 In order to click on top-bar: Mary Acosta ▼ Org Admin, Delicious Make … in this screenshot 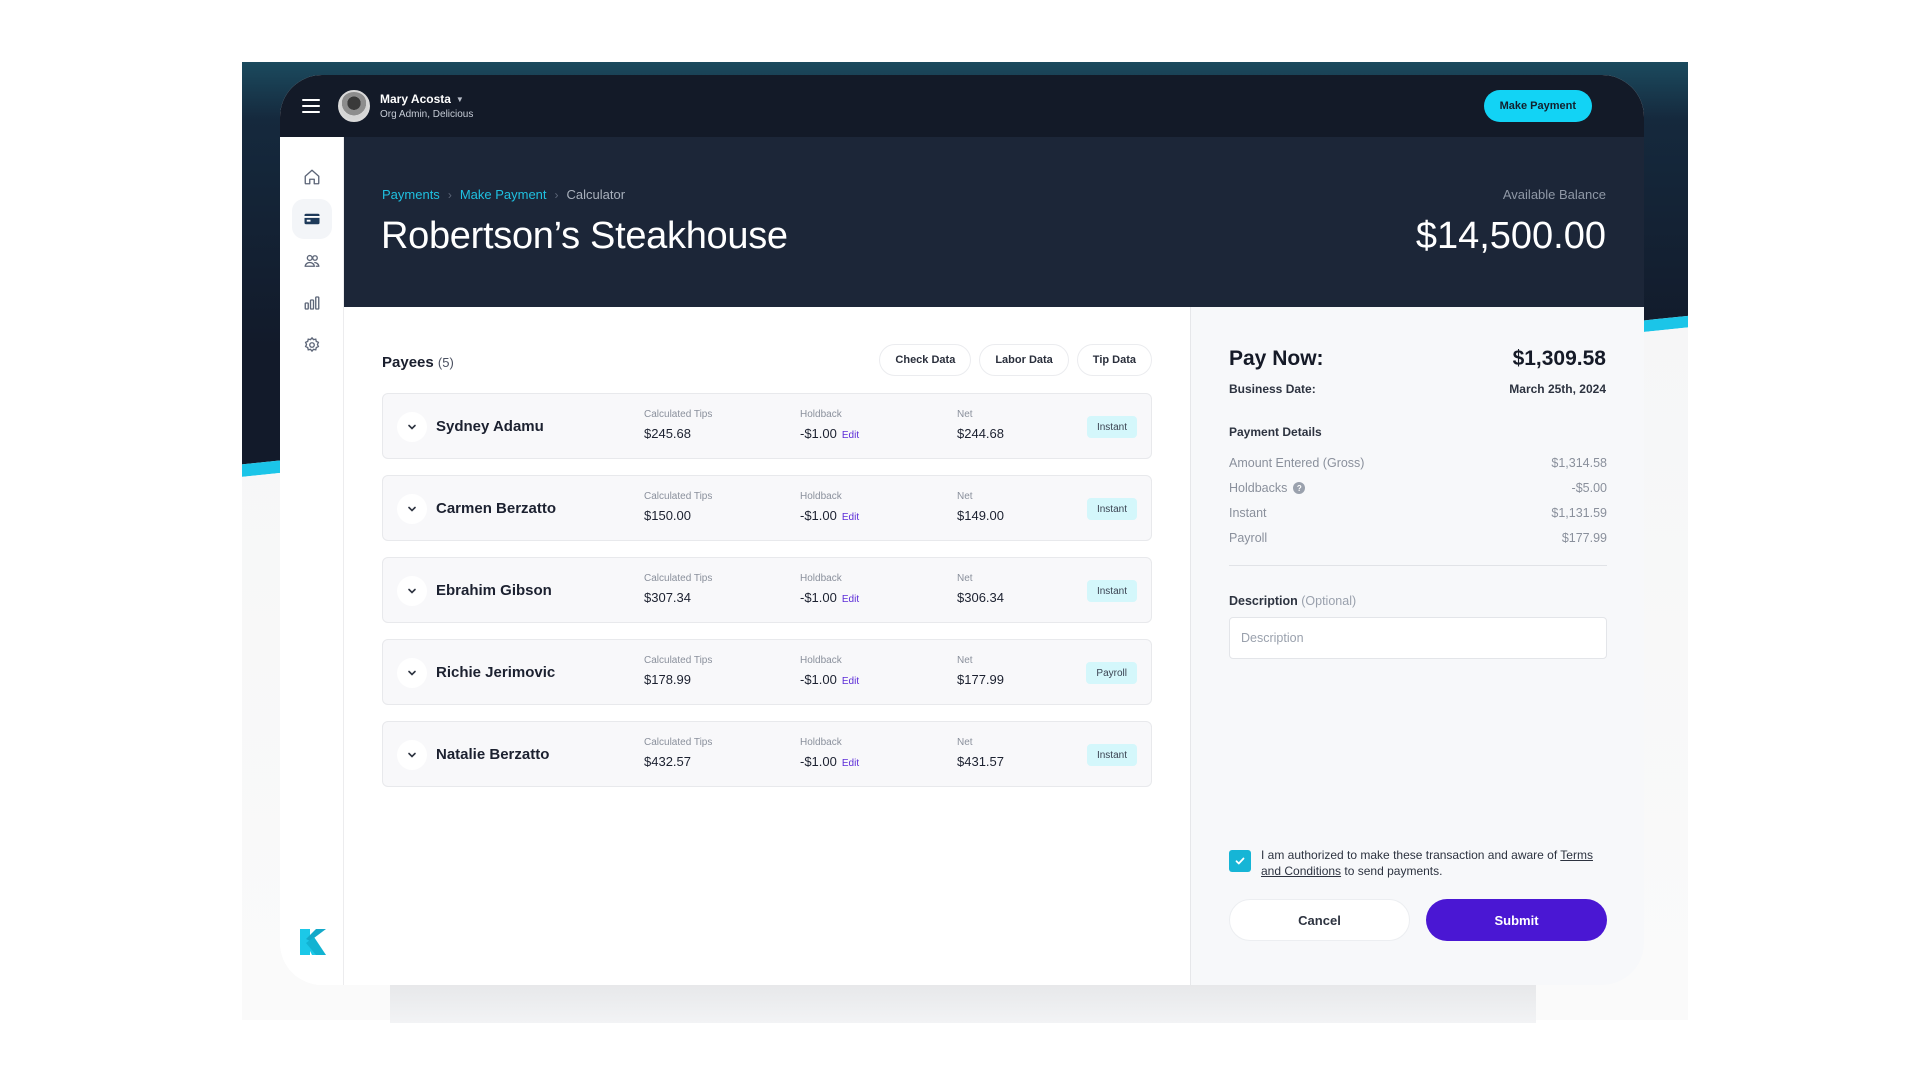, I will do `click(962, 106)`.